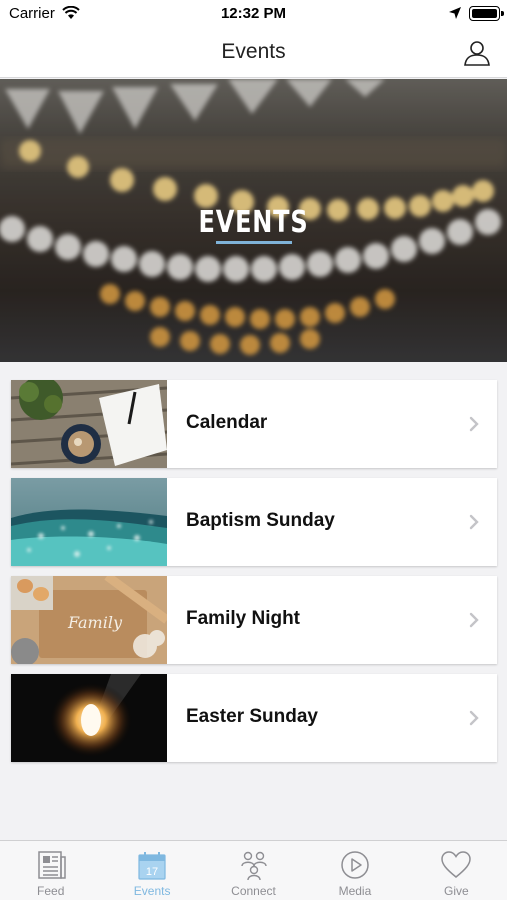 The height and width of the screenshot is (900, 507). Describe the element at coordinates (456, 891) in the screenshot. I see `tab-label: Give` at that location.